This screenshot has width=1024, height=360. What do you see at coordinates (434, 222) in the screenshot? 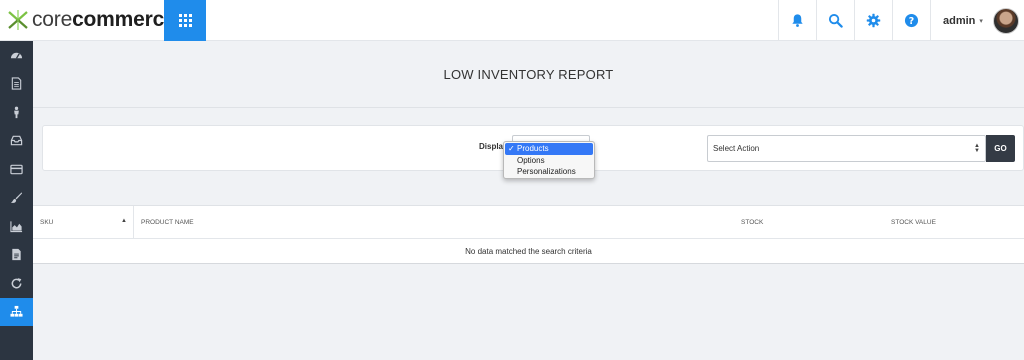
I see `column-header-product-name: PRODUCT NAME` at bounding box center [434, 222].